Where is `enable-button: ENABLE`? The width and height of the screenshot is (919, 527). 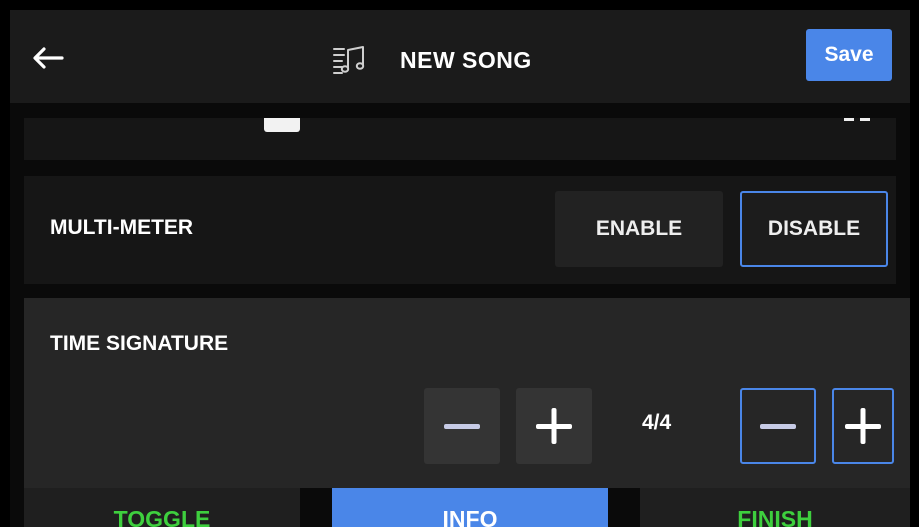 enable-button: ENABLE is located at coordinates (639, 229).